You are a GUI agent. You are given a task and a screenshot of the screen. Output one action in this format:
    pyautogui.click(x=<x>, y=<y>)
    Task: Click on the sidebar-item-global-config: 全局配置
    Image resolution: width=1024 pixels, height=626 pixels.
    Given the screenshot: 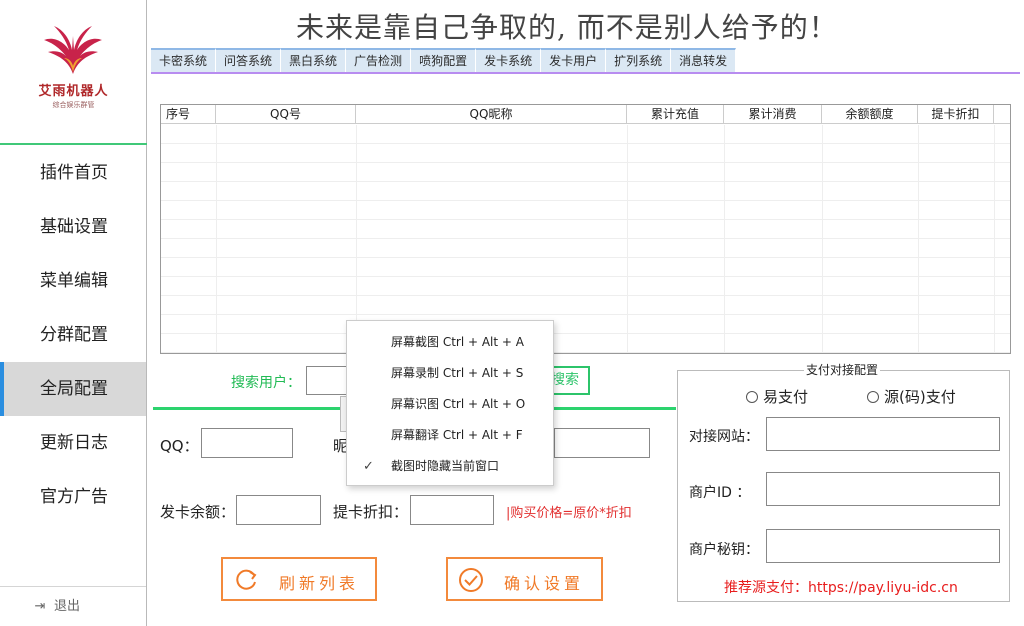 What is the action you would take?
    pyautogui.click(x=73, y=389)
    